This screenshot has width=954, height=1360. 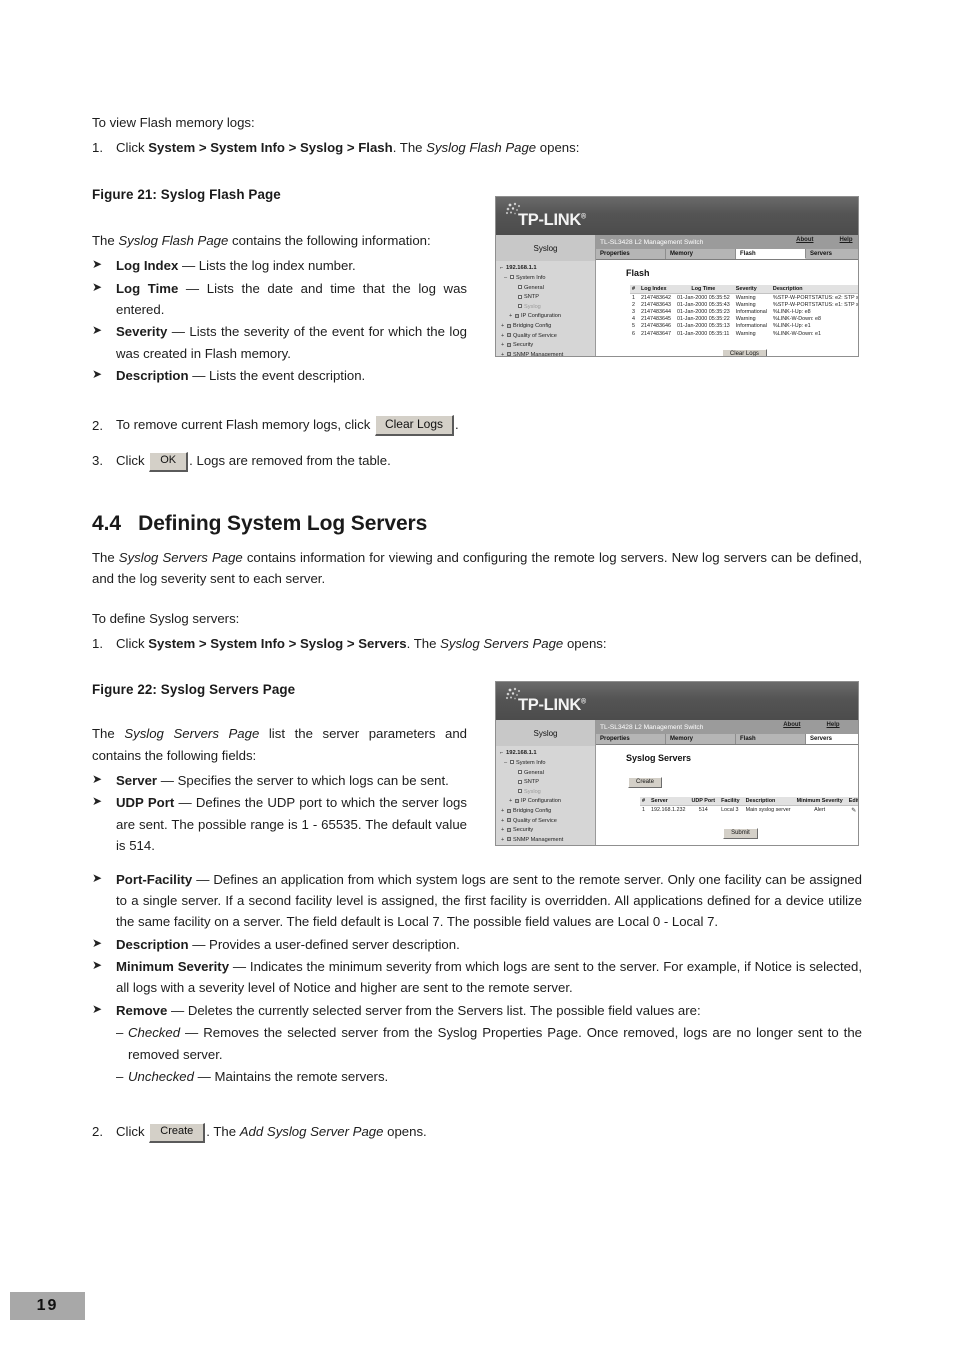 I want to click on tree-node-label: Syslog, so click(x=532, y=791).